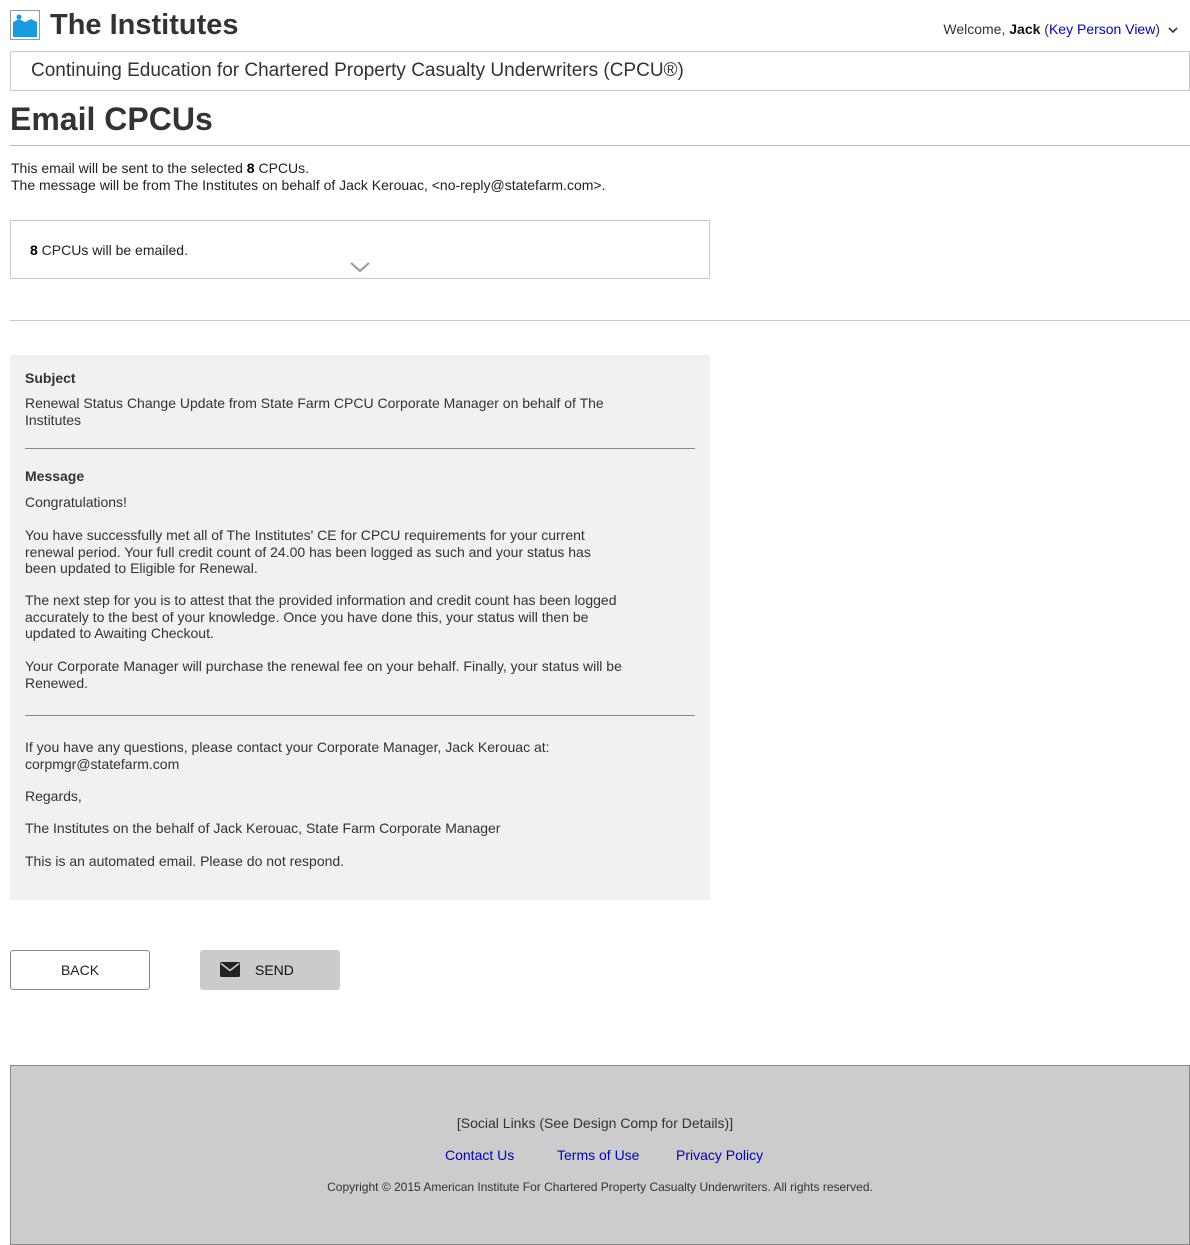 This screenshot has width=1190, height=1245. Describe the element at coordinates (719, 1155) in the screenshot. I see `footer-link-privacy-policy: Privacy Policy` at that location.